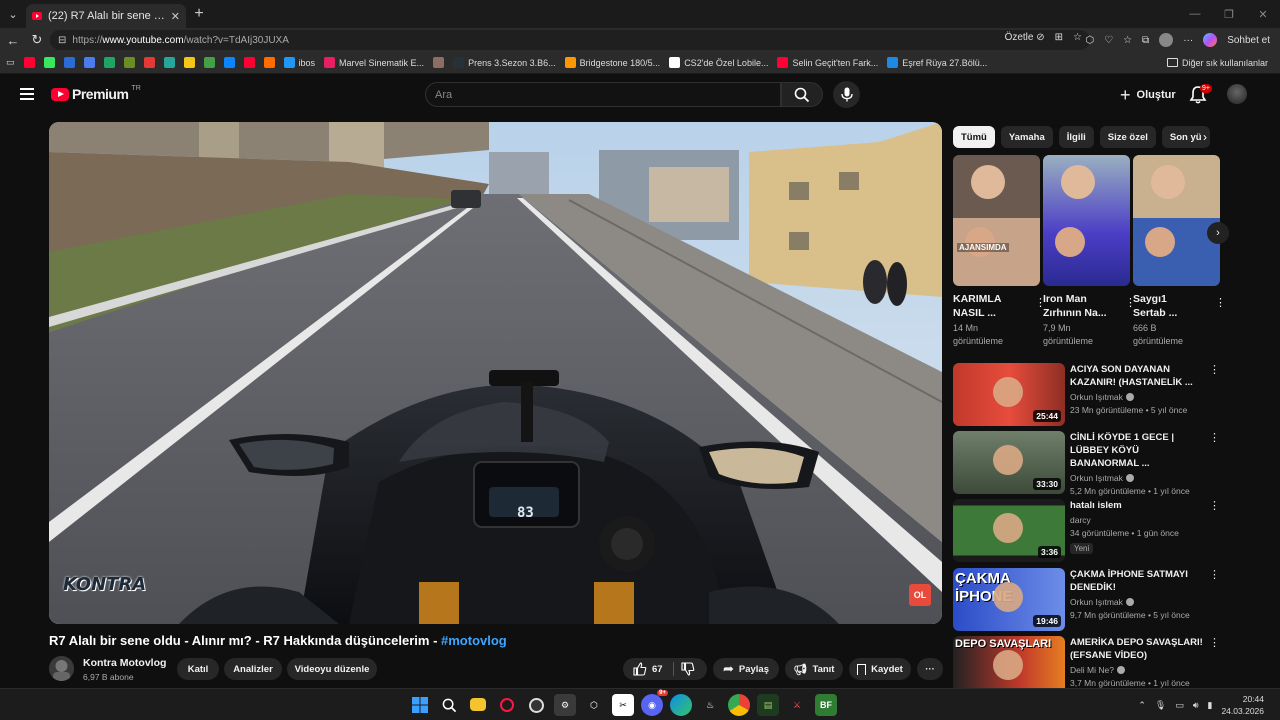 The width and height of the screenshot is (1280, 720). I want to click on chat-label: Sohbet et, so click(1248, 40).